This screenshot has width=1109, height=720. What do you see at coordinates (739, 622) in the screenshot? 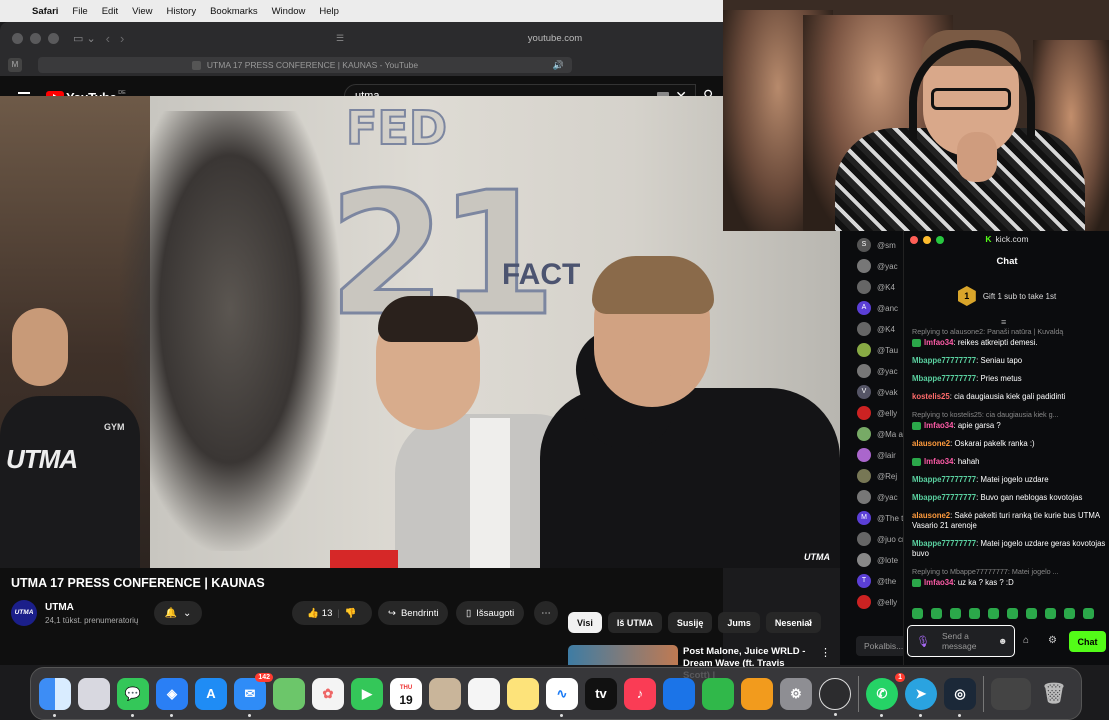
I see `chip-for-you: Jums` at bounding box center [739, 622].